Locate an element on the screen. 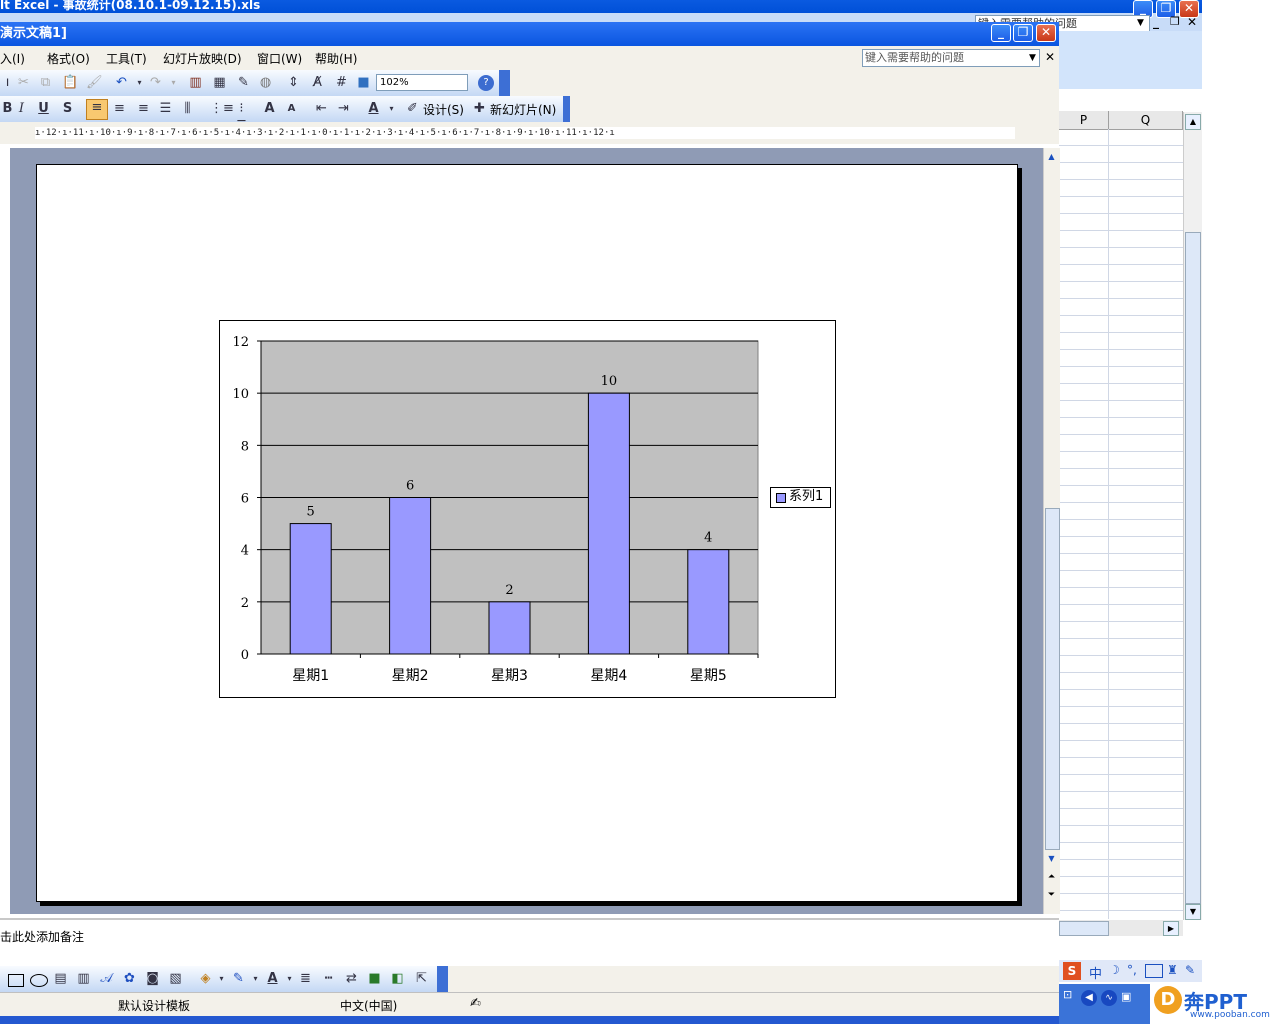  wrench-icon: ✎ is located at coordinates (1190, 970).